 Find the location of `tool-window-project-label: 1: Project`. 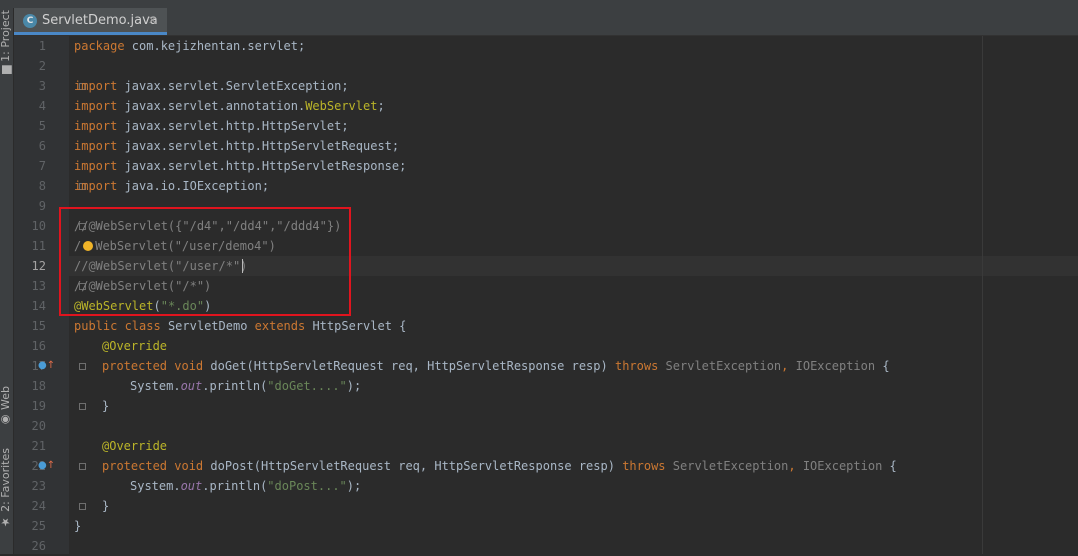

tool-window-project-label: 1: Project is located at coordinates (6, 36).